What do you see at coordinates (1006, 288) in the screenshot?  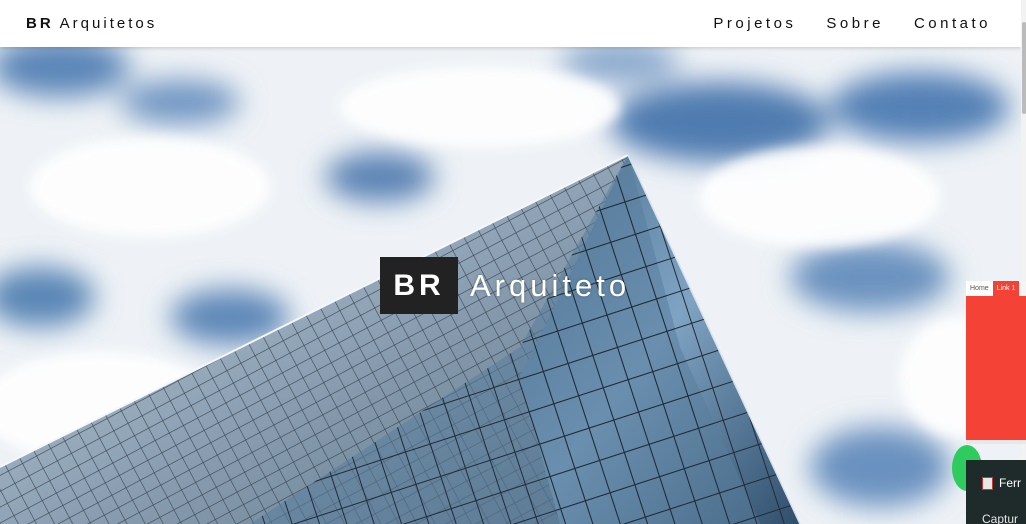 I see `extension-tab-link-1: Link 1` at bounding box center [1006, 288].